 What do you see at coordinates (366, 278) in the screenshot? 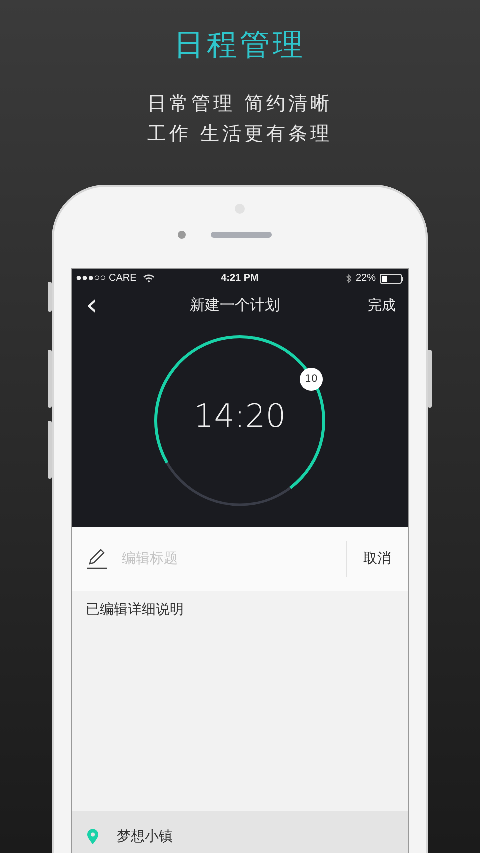
I see `battery-percent: 22%` at bounding box center [366, 278].